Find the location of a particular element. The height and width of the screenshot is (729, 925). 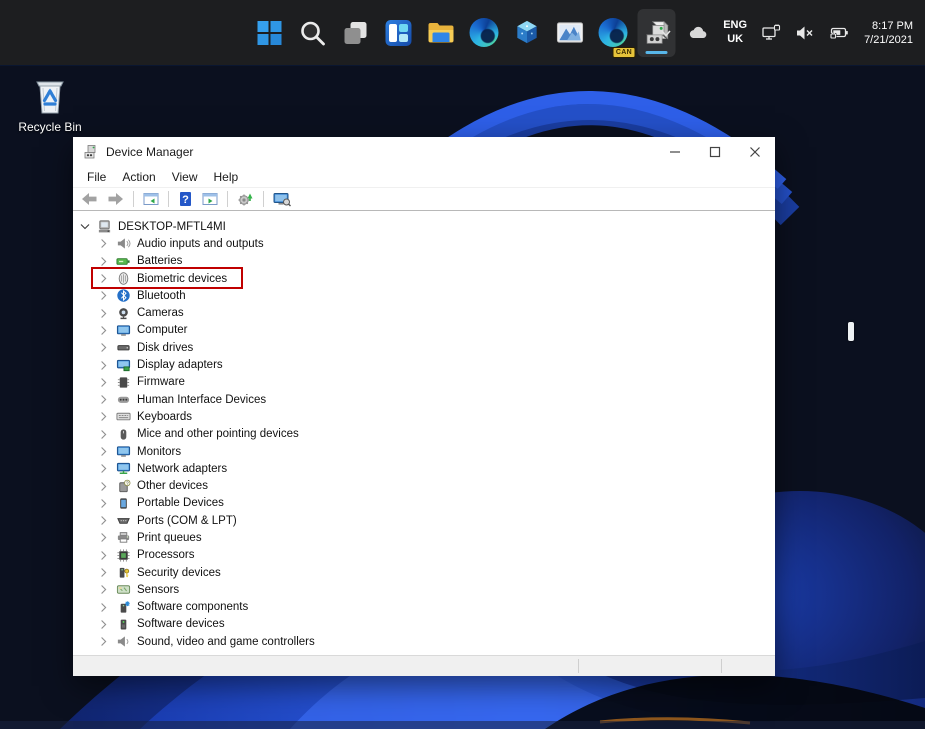

volume-button is located at coordinates (805, 33).